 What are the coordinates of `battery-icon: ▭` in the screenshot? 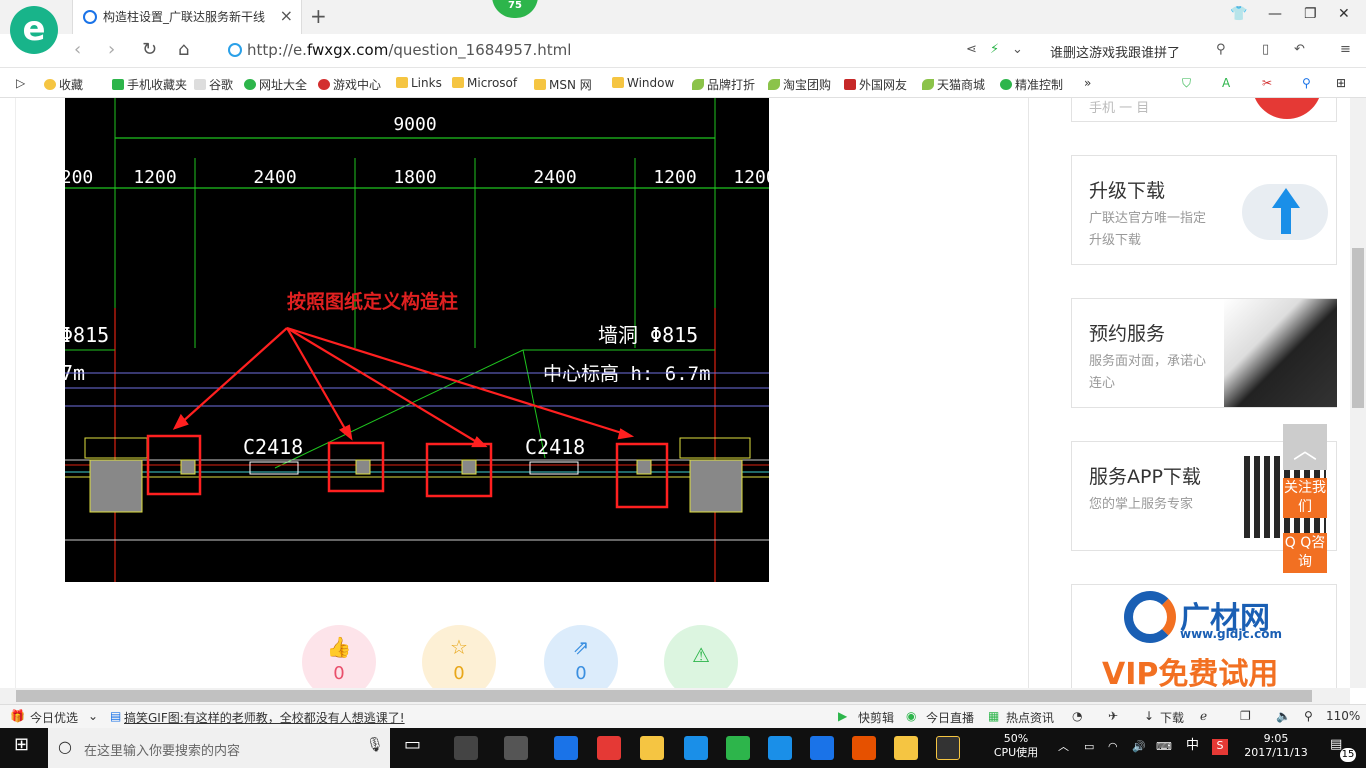 It's located at (1089, 747).